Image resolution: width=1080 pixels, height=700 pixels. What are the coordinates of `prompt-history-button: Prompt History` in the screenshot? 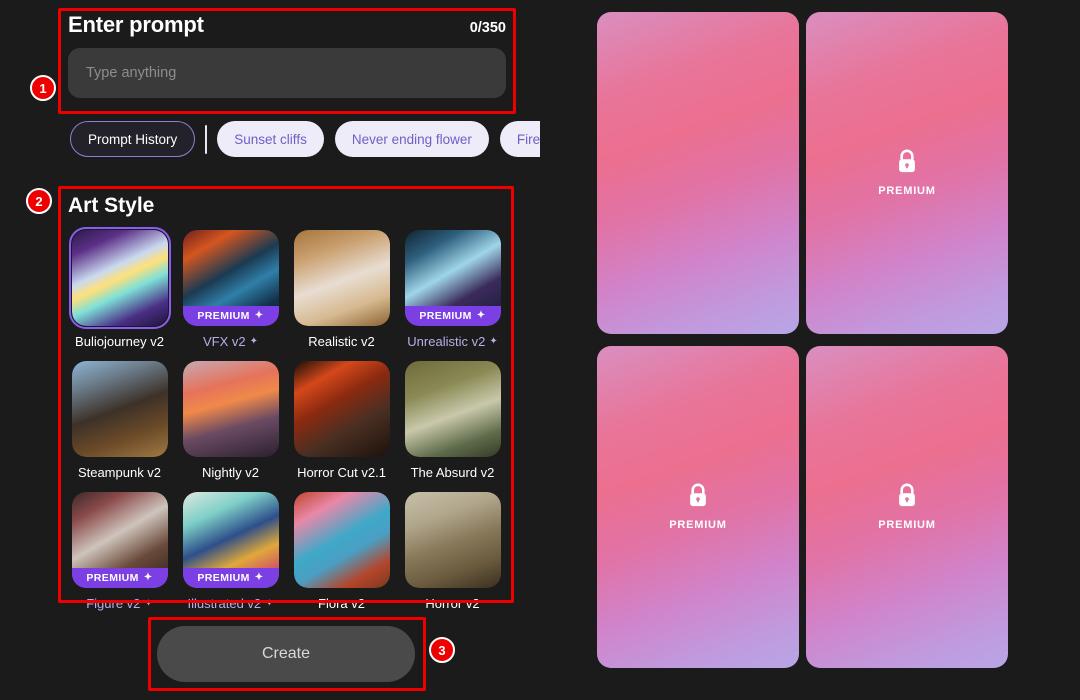 It's located at (133, 139).